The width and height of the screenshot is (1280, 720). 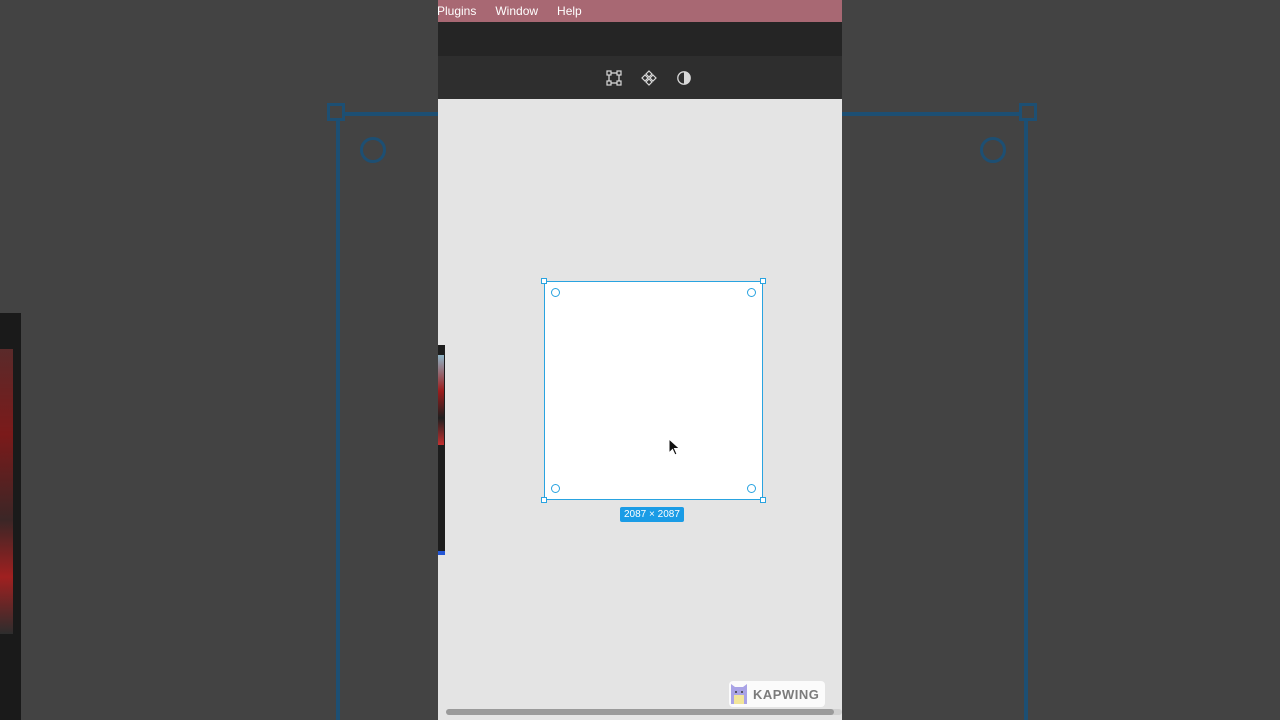 I want to click on resize-handle-bottom-right, so click(x=763, y=500).